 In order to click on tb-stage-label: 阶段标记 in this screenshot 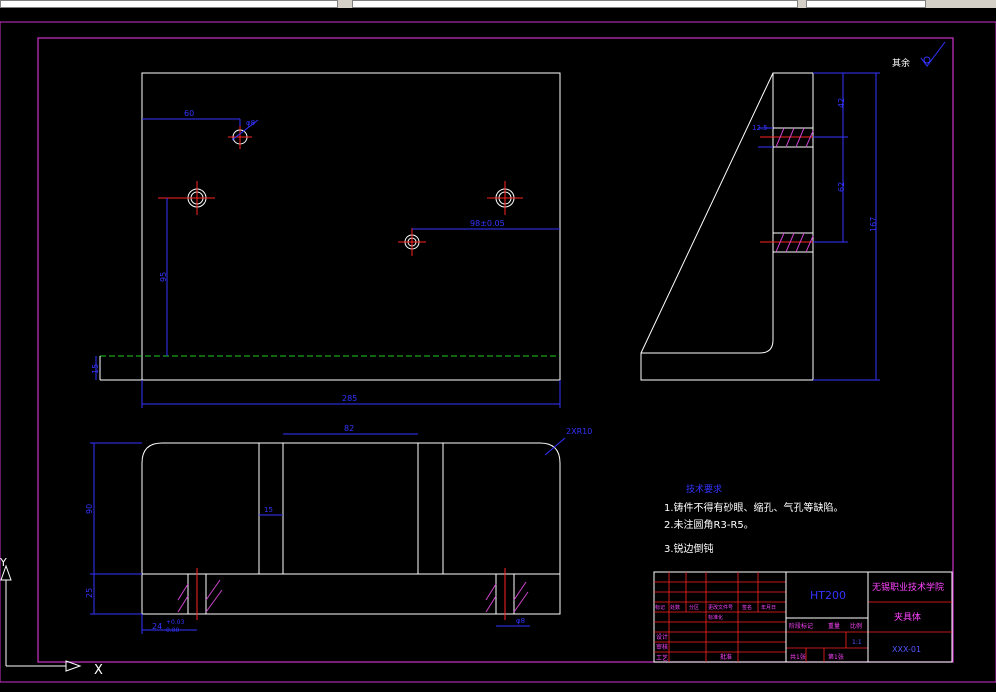, I will do `click(801, 626)`.